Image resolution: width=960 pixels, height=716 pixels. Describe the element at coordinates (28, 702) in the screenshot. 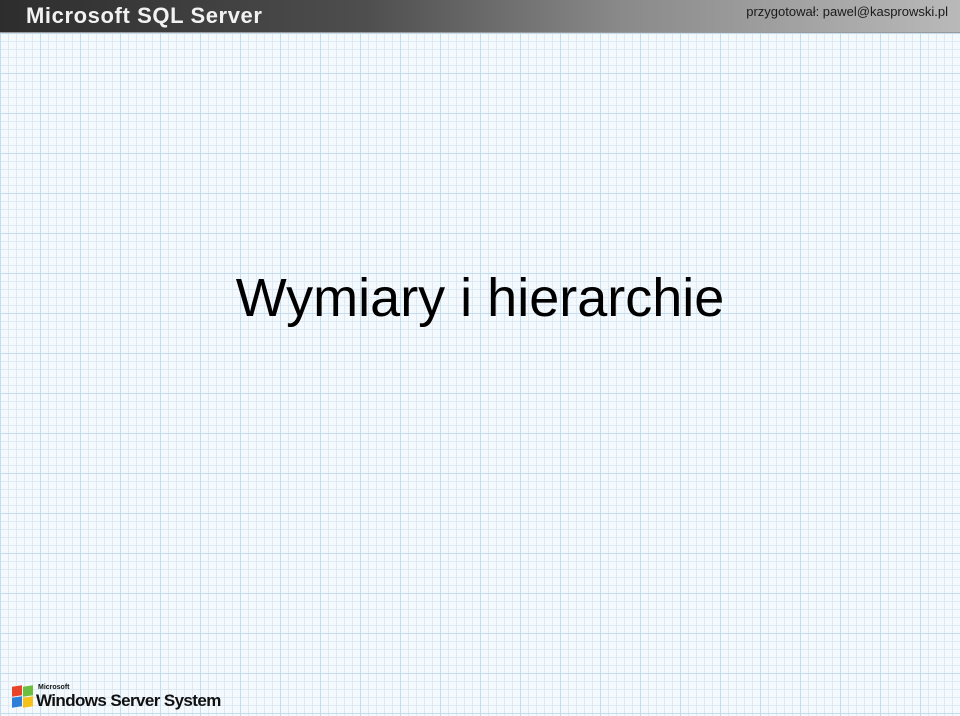

I see `flag-yellow-pane` at that location.